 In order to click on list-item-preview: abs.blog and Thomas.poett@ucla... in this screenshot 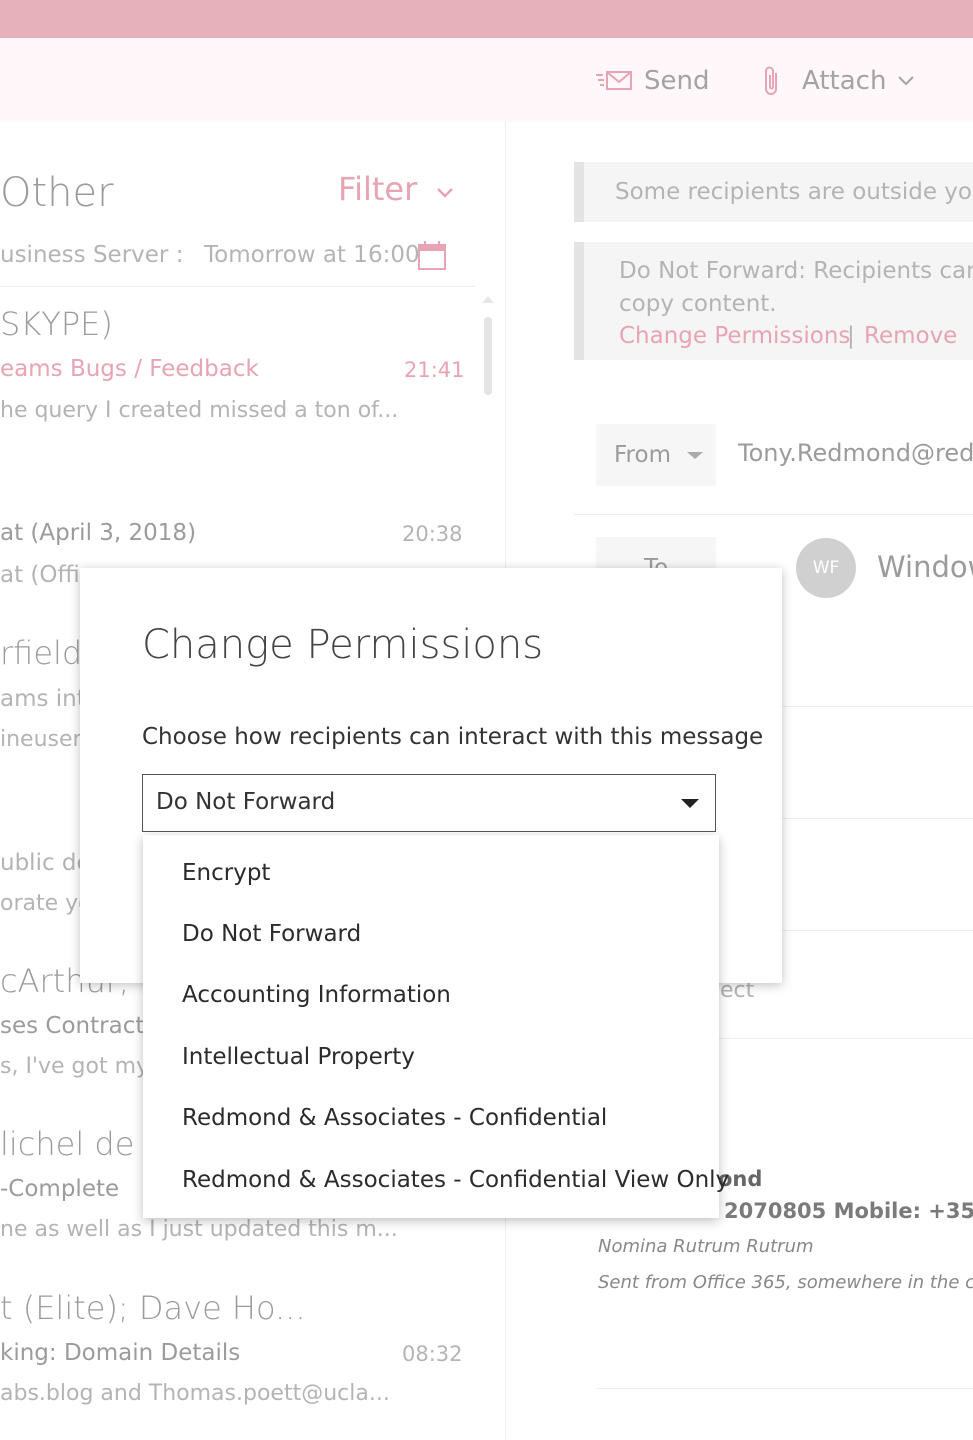, I will do `click(195, 1393)`.